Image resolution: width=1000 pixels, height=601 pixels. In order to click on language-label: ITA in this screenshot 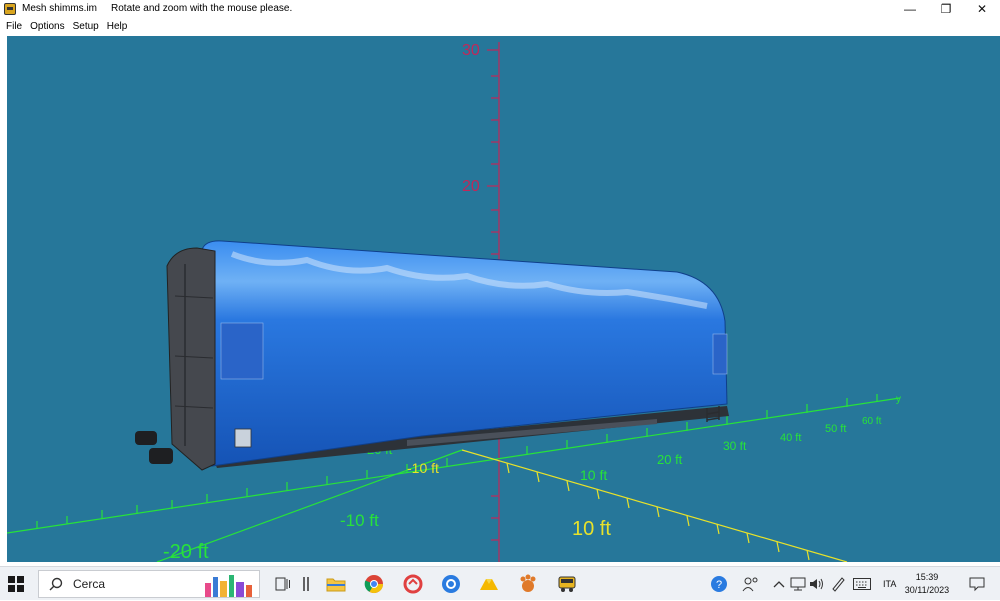, I will do `click(890, 584)`.